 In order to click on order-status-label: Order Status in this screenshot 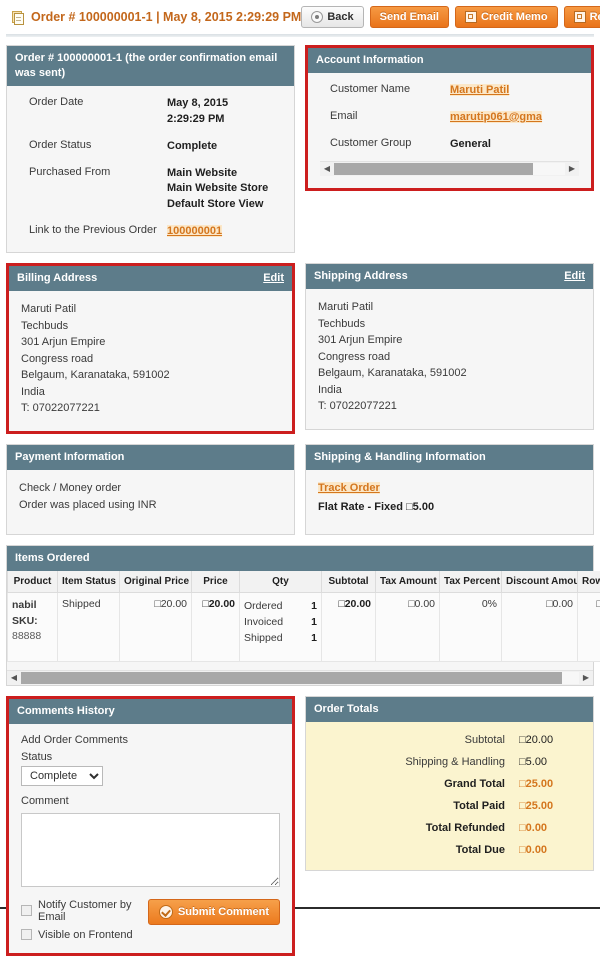, I will do `click(93, 145)`.